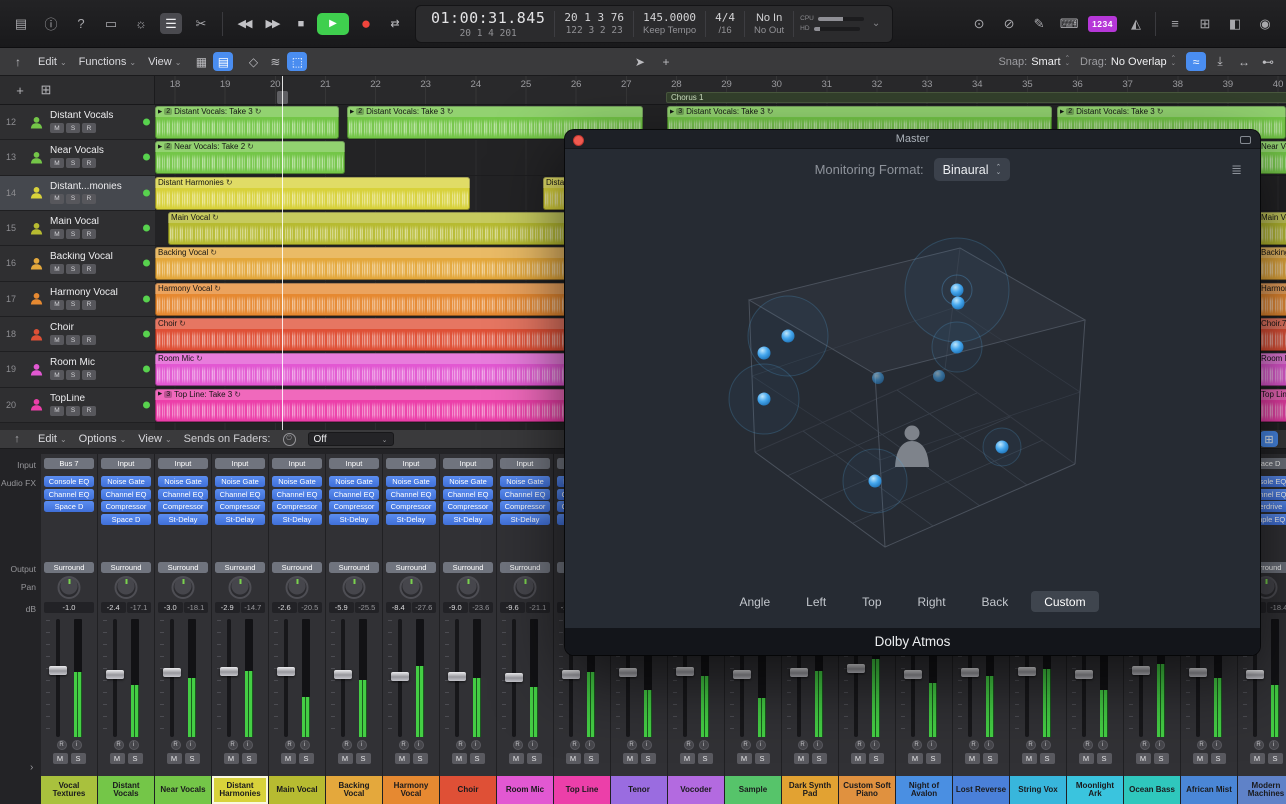 The height and width of the screenshot is (804, 1286). Describe the element at coordinates (832, 24) in the screenshot. I see `performance-meters: CPU HD` at that location.